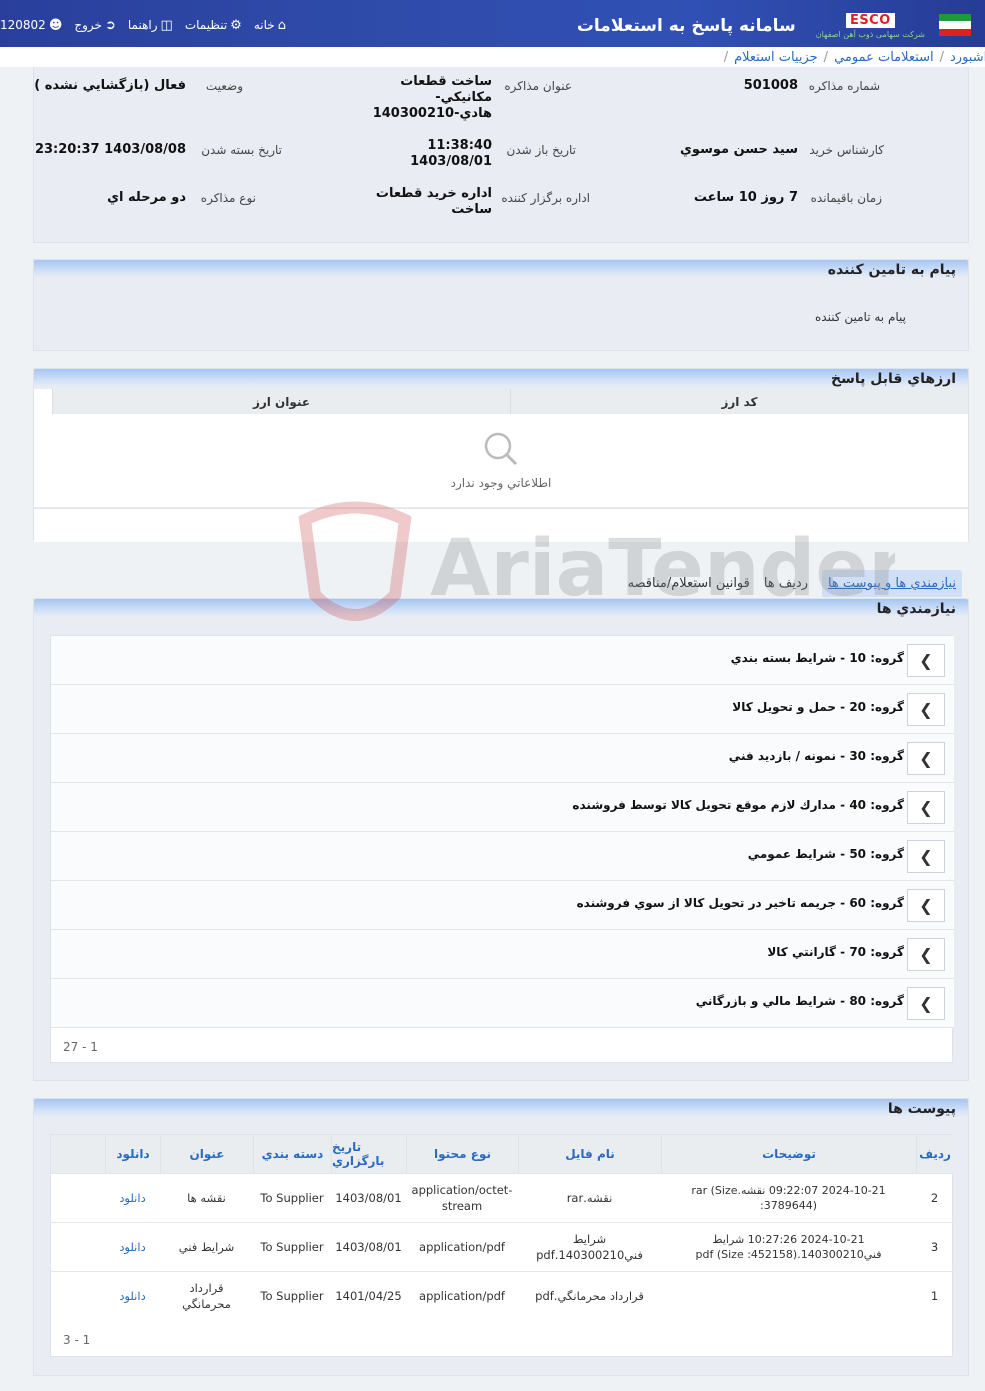  What do you see at coordinates (589, 1246) in the screenshot?
I see `cell-file-name: شرايط فني140300210.pdf` at bounding box center [589, 1246].